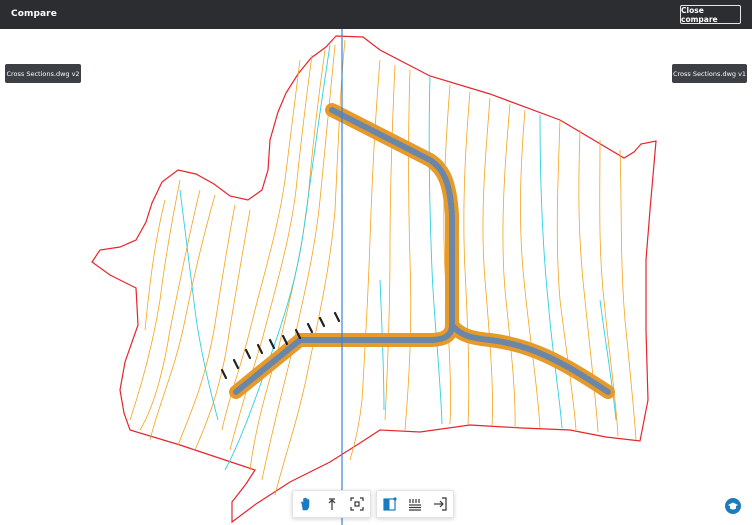 The height and width of the screenshot is (525, 752). I want to click on header-bar: Compare Close compare, so click(376, 14).